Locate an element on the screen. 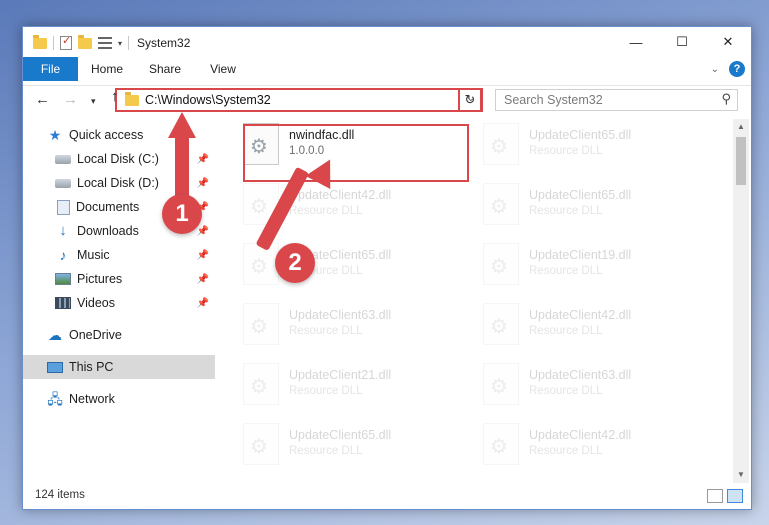  cloud-icon: ☁ is located at coordinates (55, 335).